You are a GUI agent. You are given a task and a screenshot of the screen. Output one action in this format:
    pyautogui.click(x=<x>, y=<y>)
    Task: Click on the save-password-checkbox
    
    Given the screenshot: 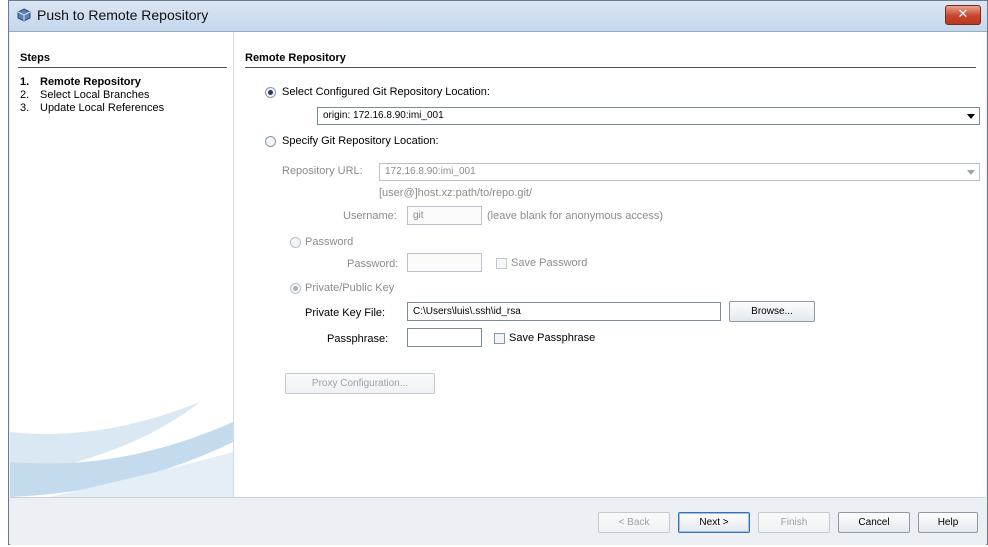 What is the action you would take?
    pyautogui.click(x=501, y=263)
    